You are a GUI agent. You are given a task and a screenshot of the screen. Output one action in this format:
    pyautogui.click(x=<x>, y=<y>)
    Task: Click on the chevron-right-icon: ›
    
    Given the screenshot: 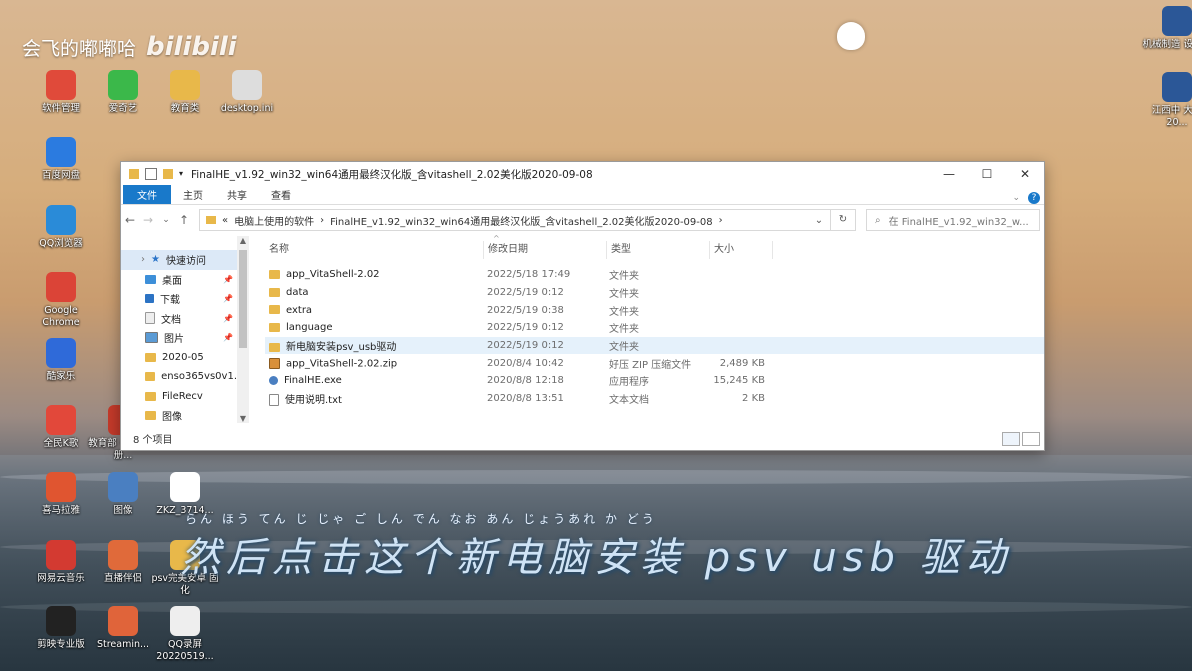 What is the action you would take?
    pyautogui.click(x=143, y=259)
    